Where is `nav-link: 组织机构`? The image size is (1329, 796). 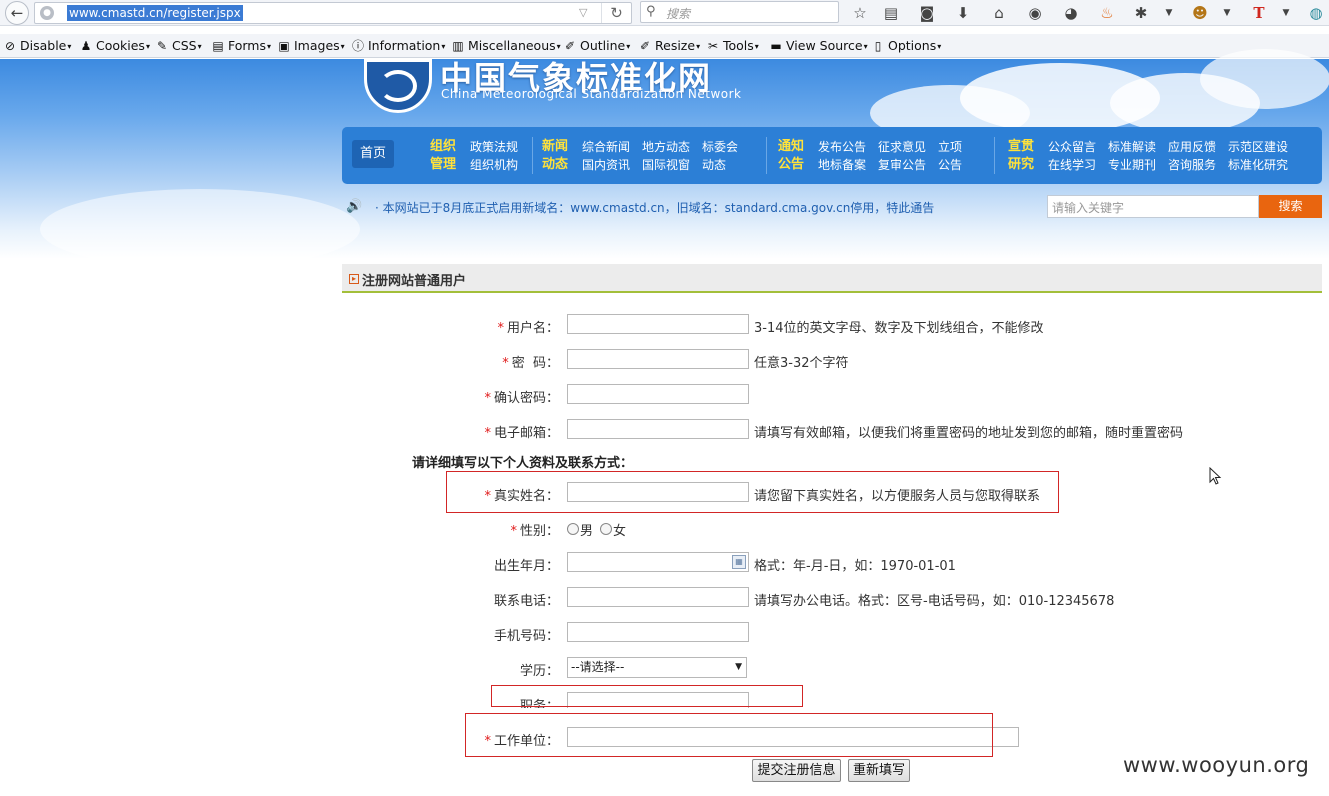
nav-link: 组织机构 is located at coordinates (494, 165).